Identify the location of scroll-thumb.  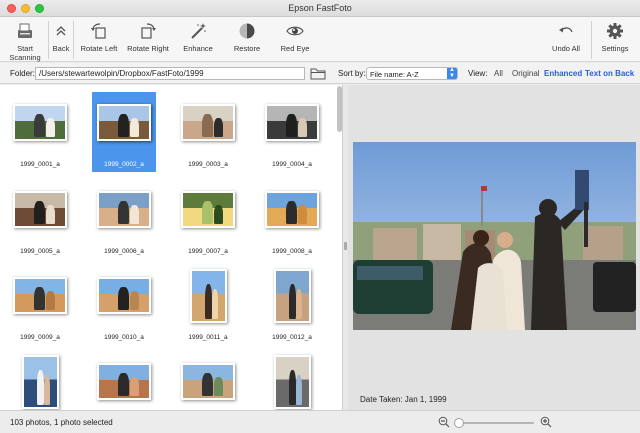
(339, 109).